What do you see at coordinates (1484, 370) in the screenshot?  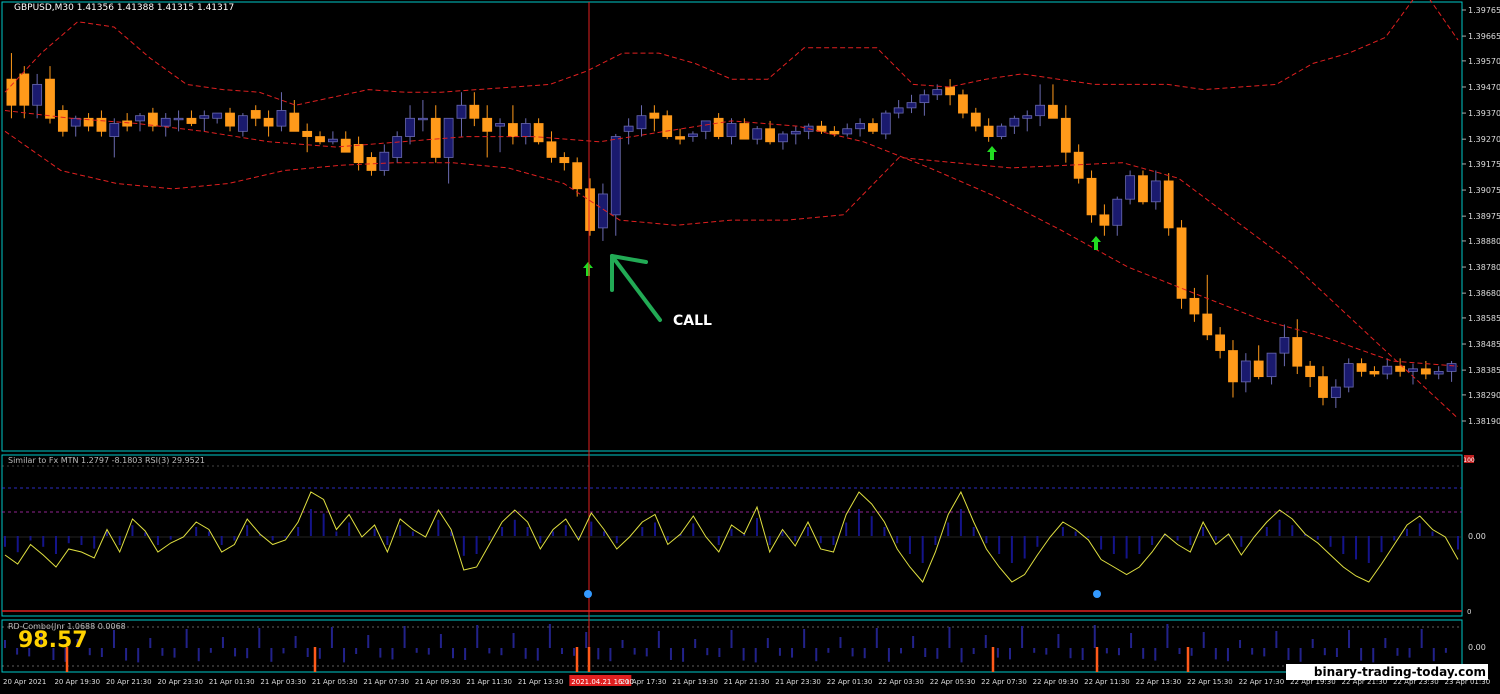 I see `price-label: 1.38385` at bounding box center [1484, 370].